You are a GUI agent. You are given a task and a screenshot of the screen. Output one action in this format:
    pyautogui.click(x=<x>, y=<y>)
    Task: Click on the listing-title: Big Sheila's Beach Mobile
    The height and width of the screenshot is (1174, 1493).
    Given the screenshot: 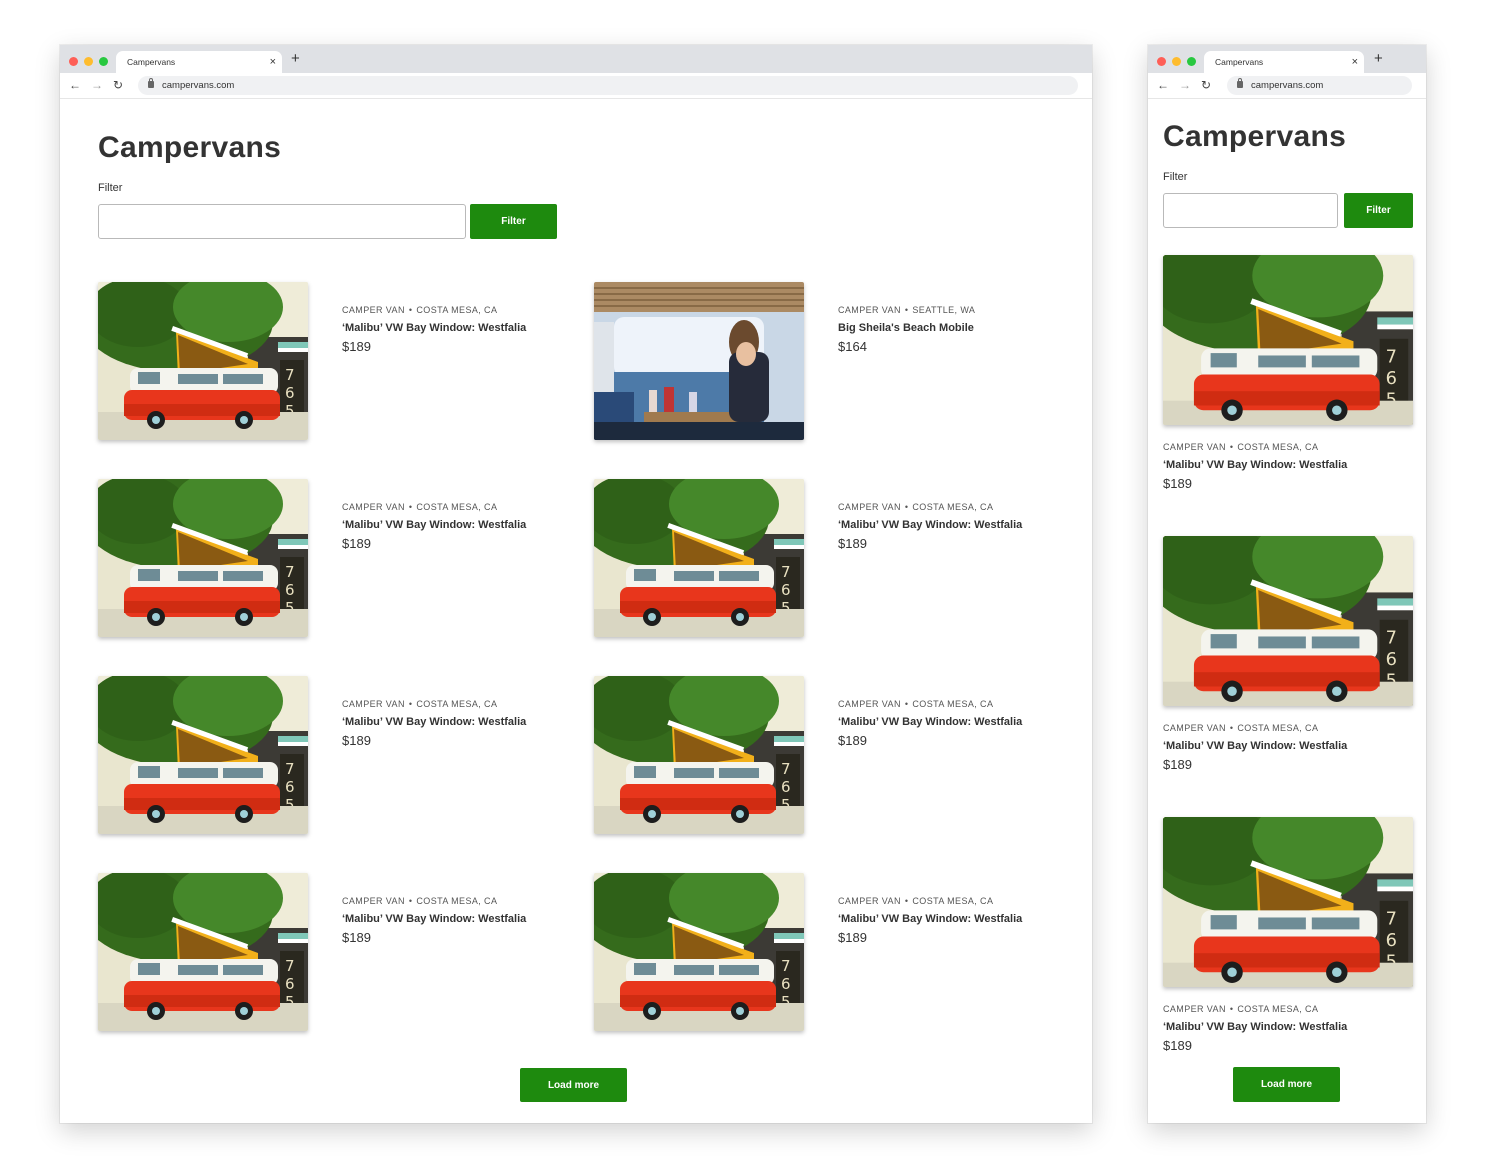 What is the action you would take?
    pyautogui.click(x=906, y=328)
    